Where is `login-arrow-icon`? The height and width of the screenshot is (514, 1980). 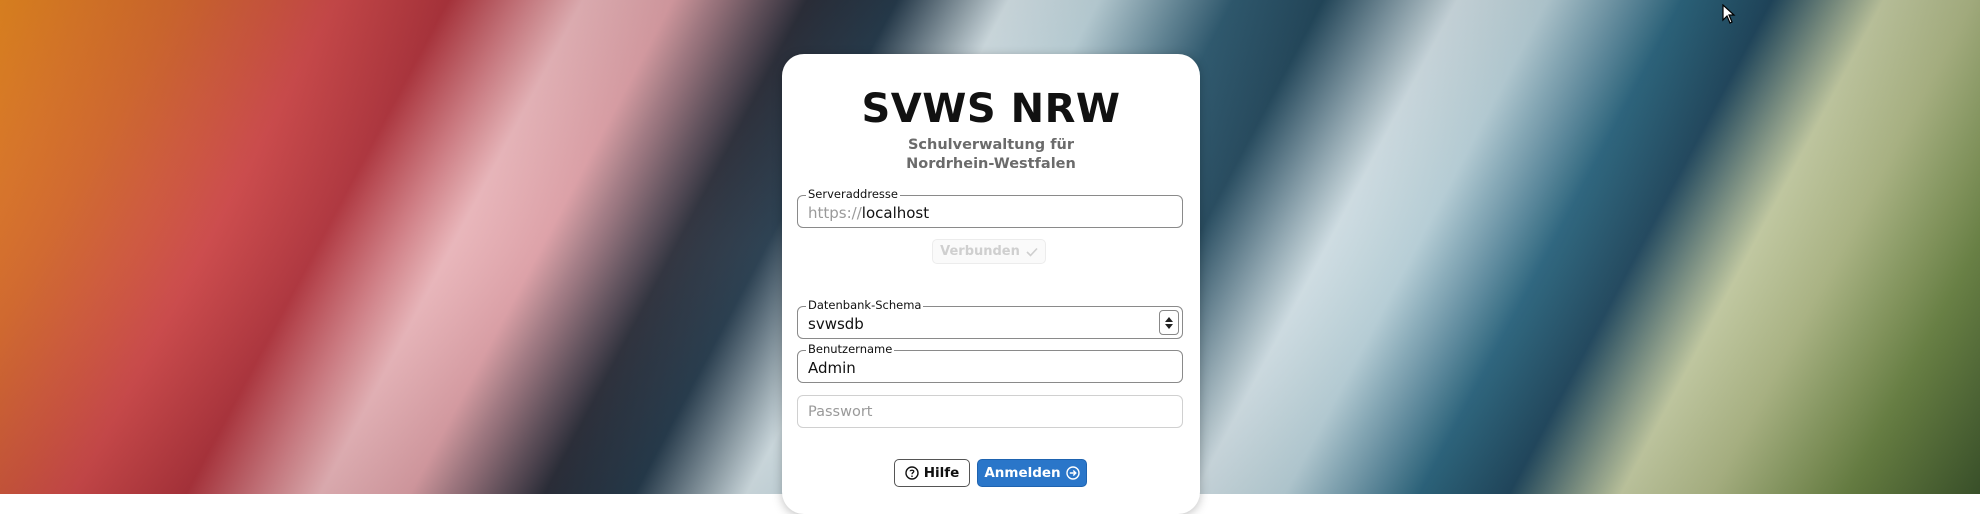
login-arrow-icon is located at coordinates (1072, 473).